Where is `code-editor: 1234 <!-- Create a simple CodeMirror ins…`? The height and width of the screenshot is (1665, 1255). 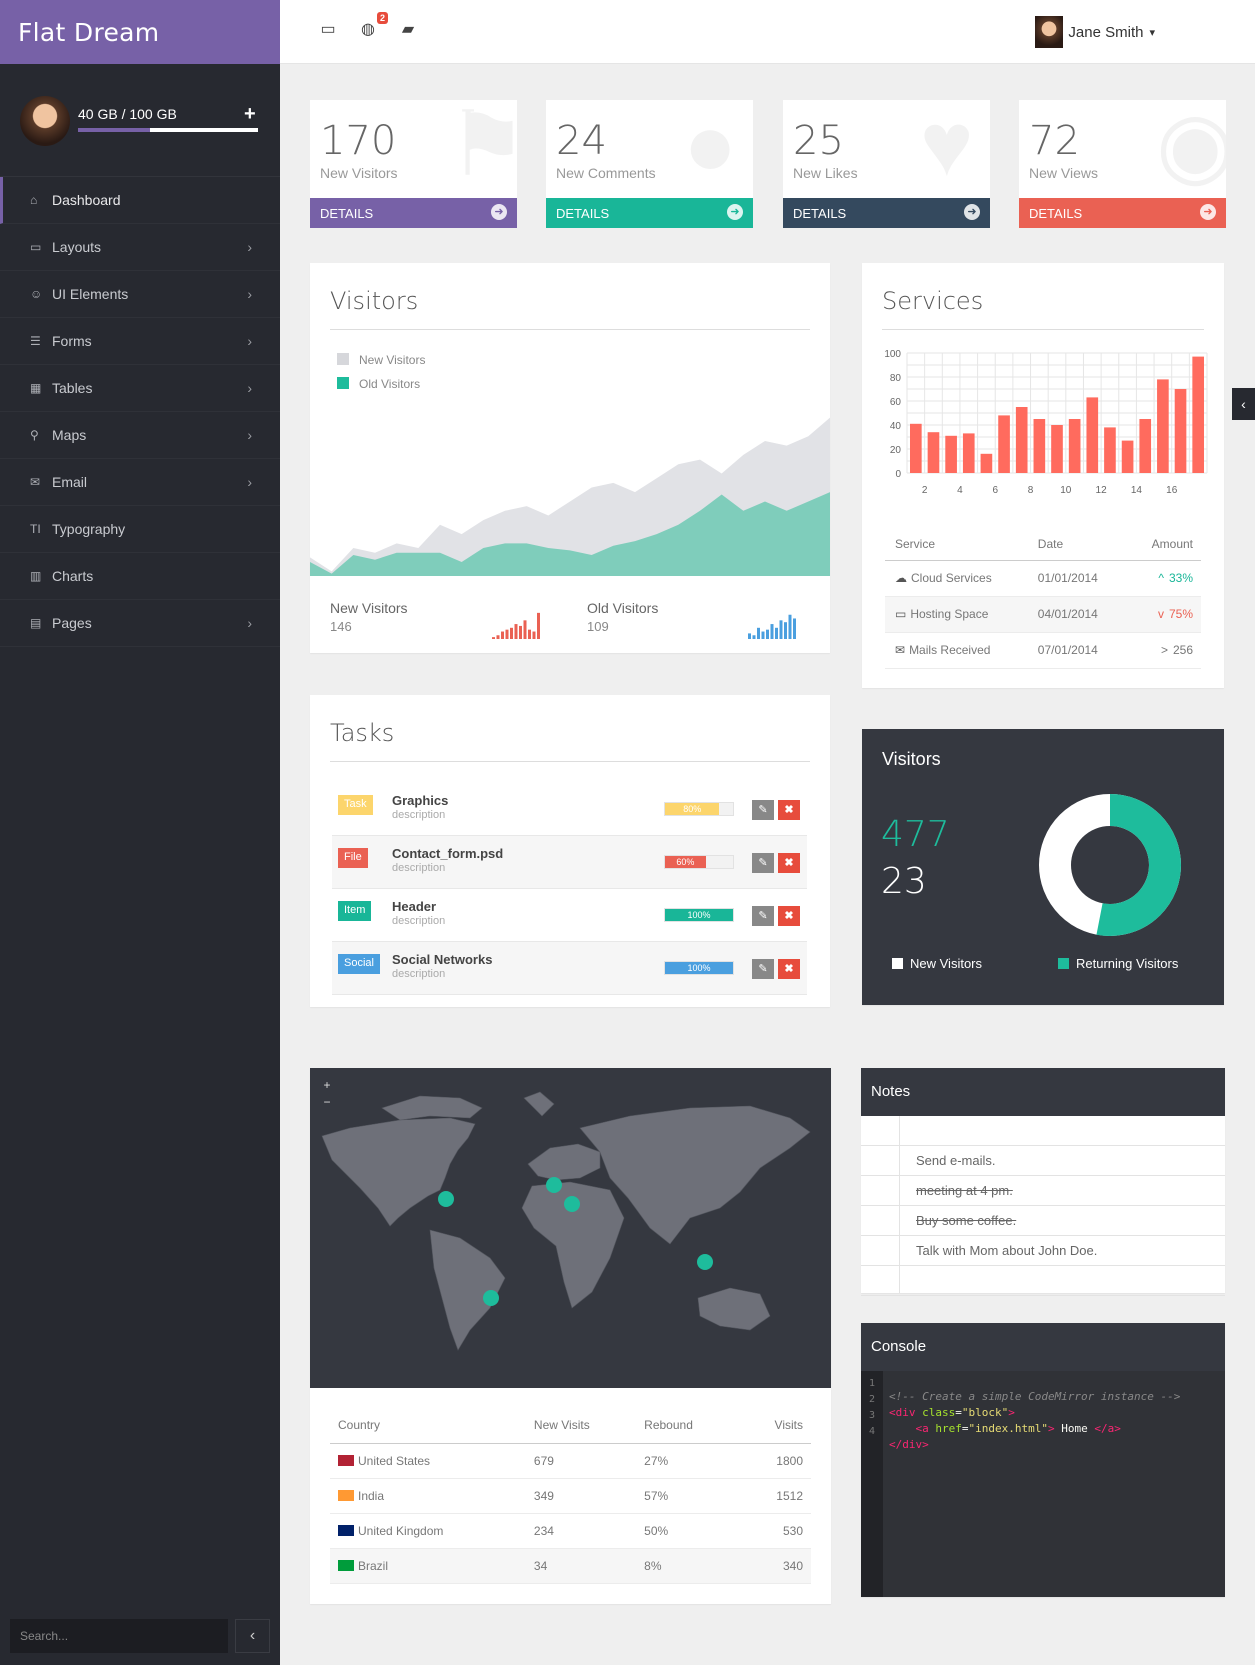 code-editor: 1234 <!-- Create a simple CodeMirror ins… is located at coordinates (1043, 1484).